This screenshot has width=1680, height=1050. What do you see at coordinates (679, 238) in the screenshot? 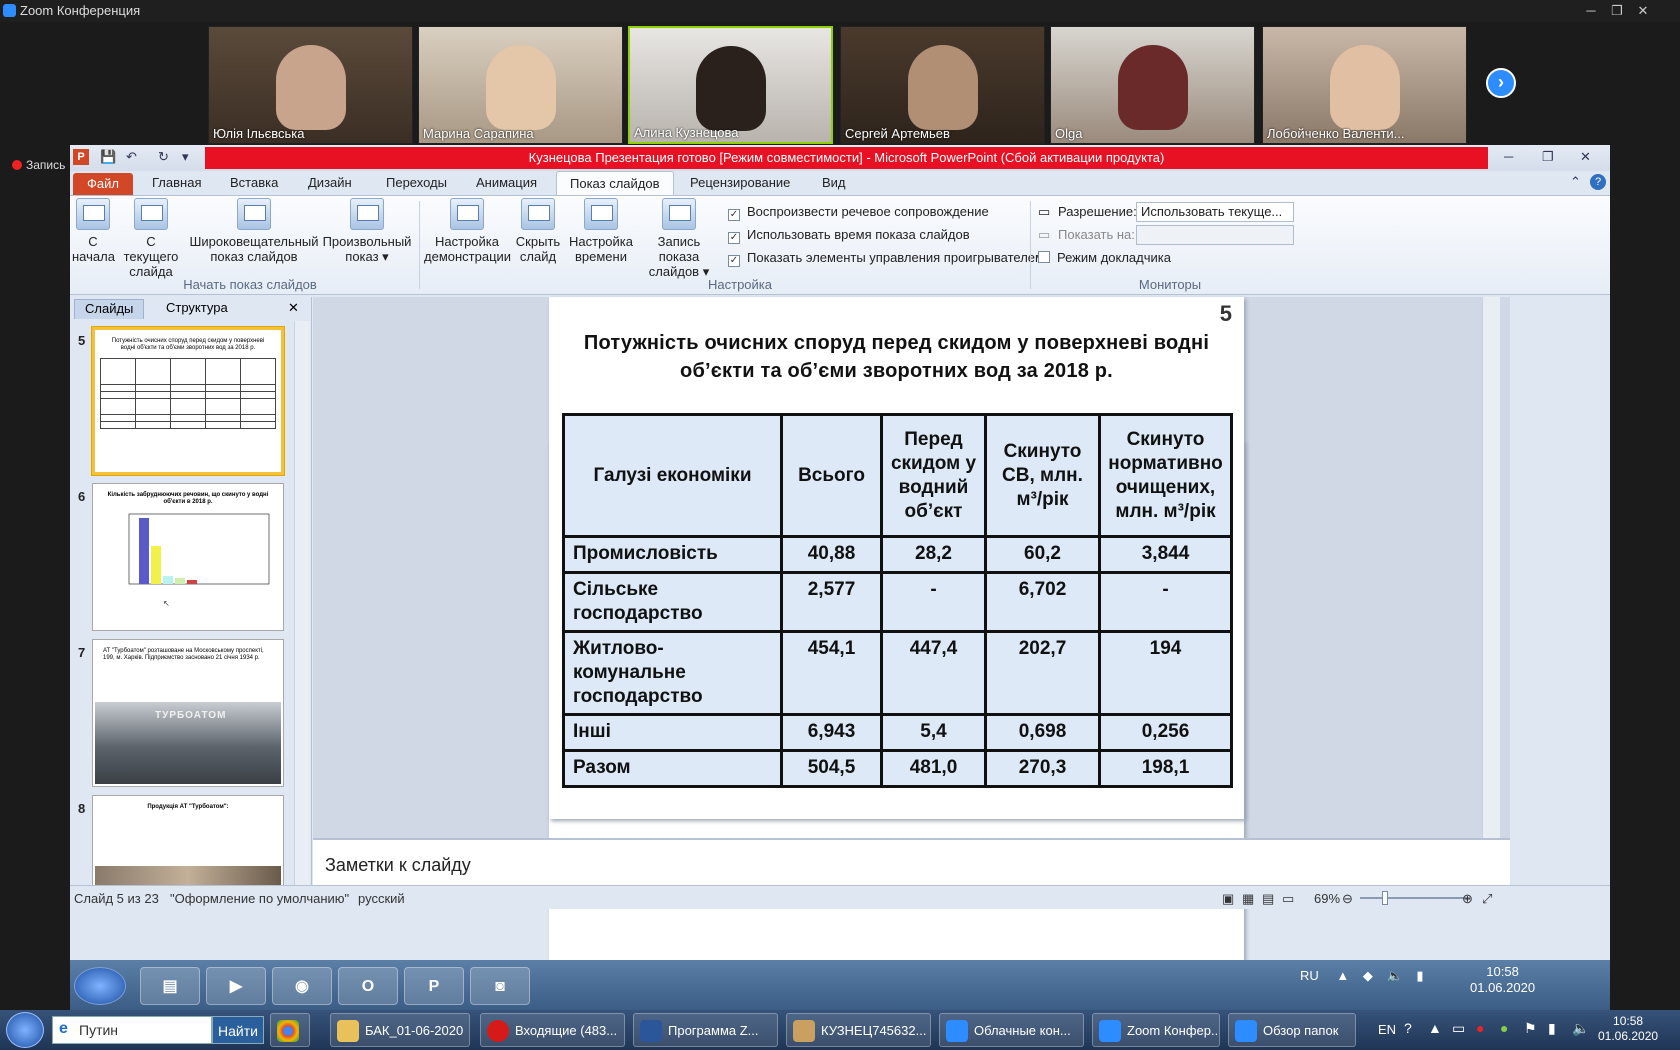
I see `record-slideshow-button: Запись показа слайдов ▾` at bounding box center [679, 238].